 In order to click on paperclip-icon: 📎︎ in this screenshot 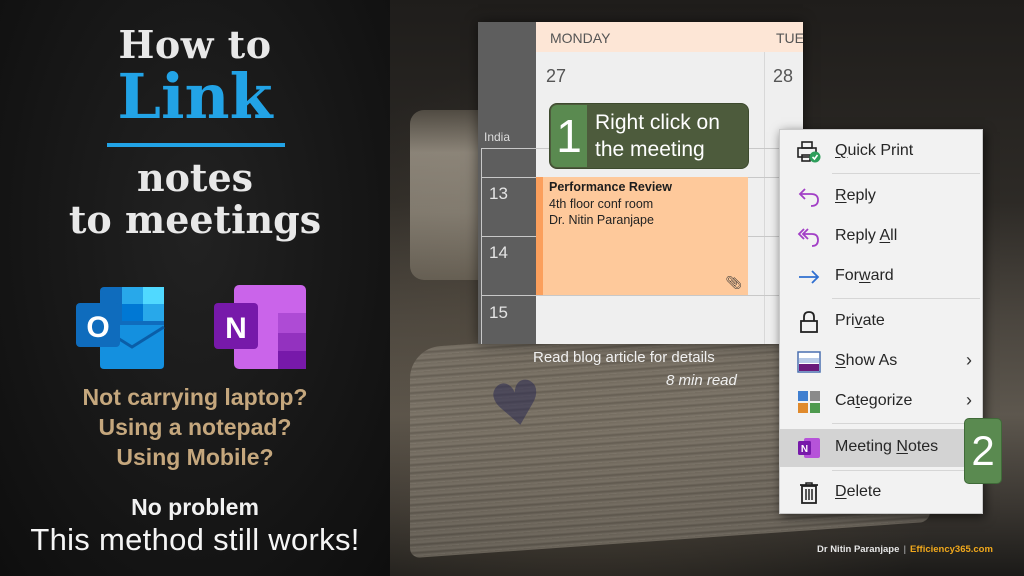, I will do `click(733, 283)`.